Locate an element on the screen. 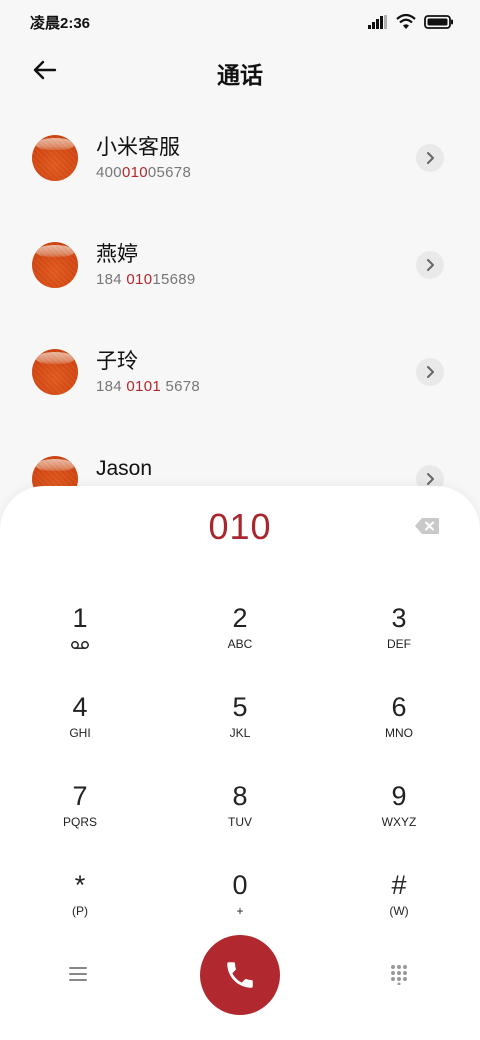 Image resolution: width=480 pixels, height=1040 pixels. key-letters: (W) is located at coordinates (399, 911).